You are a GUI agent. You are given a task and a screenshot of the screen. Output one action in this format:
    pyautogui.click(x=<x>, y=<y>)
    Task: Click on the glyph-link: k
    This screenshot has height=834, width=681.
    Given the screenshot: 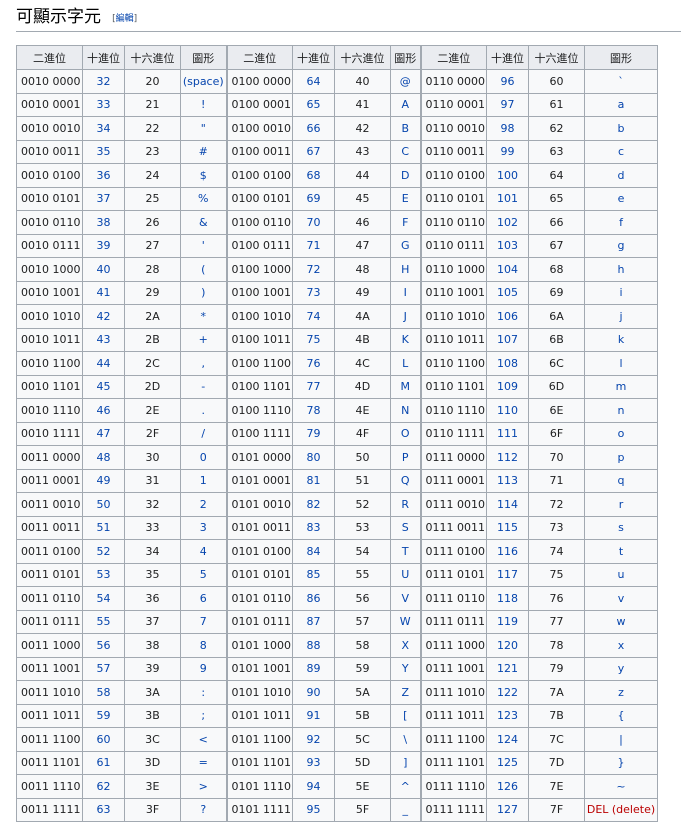 What is the action you would take?
    pyautogui.click(x=621, y=339)
    